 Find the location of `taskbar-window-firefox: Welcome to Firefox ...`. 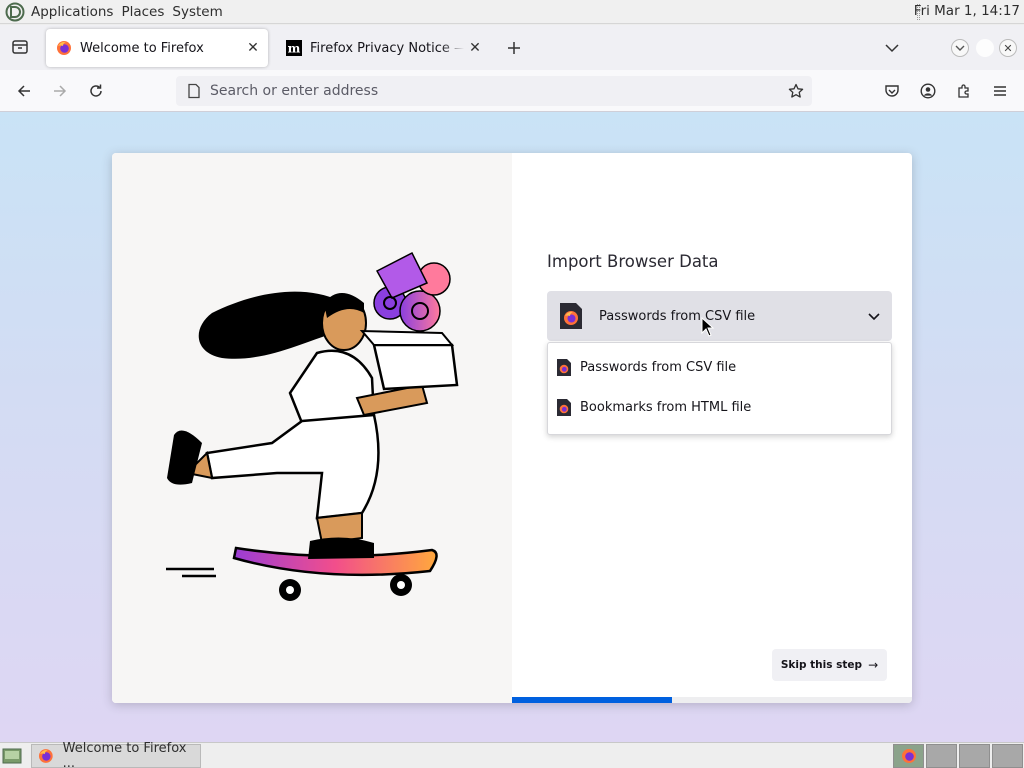

taskbar-window-firefox: Welcome to Firefox ... is located at coordinates (116, 754).